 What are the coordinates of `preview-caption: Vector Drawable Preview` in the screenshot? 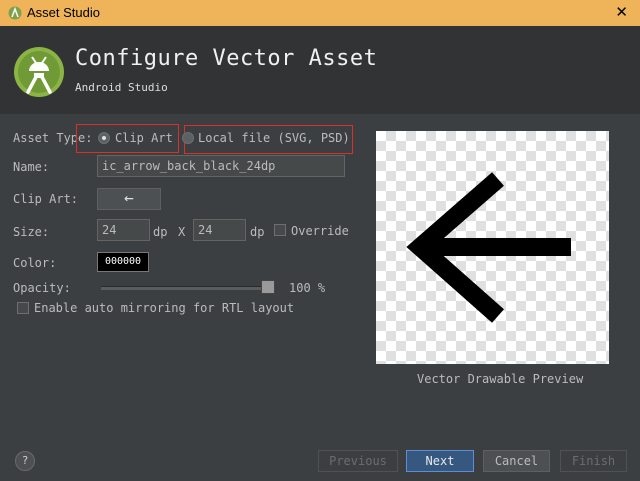 It's located at (500, 379).